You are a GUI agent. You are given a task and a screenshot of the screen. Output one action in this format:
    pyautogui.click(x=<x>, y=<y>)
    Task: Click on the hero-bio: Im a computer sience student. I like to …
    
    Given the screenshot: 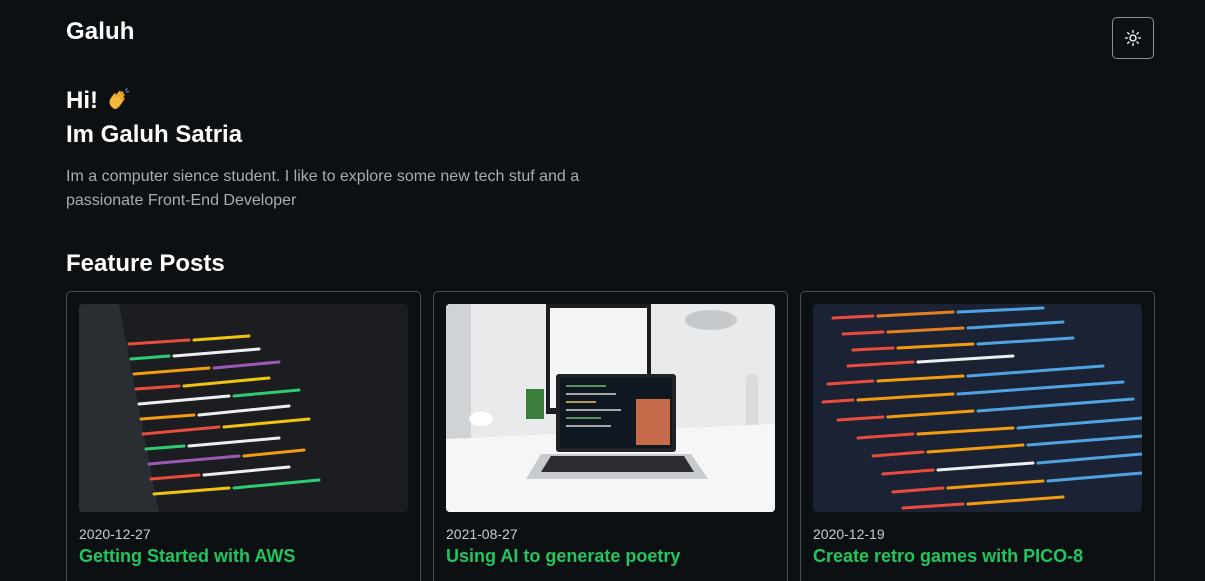 What is the action you would take?
    pyautogui.click(x=323, y=188)
    